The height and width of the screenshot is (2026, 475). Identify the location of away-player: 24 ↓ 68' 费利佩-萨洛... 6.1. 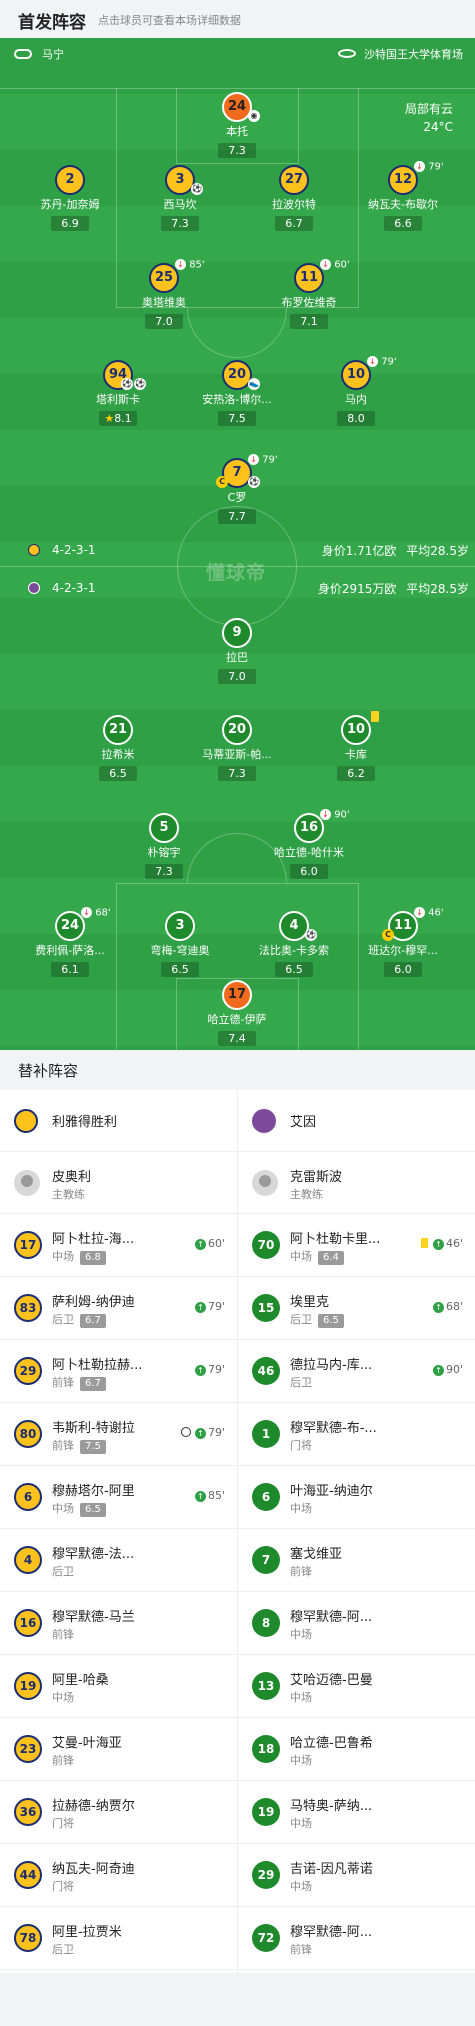
(70, 942).